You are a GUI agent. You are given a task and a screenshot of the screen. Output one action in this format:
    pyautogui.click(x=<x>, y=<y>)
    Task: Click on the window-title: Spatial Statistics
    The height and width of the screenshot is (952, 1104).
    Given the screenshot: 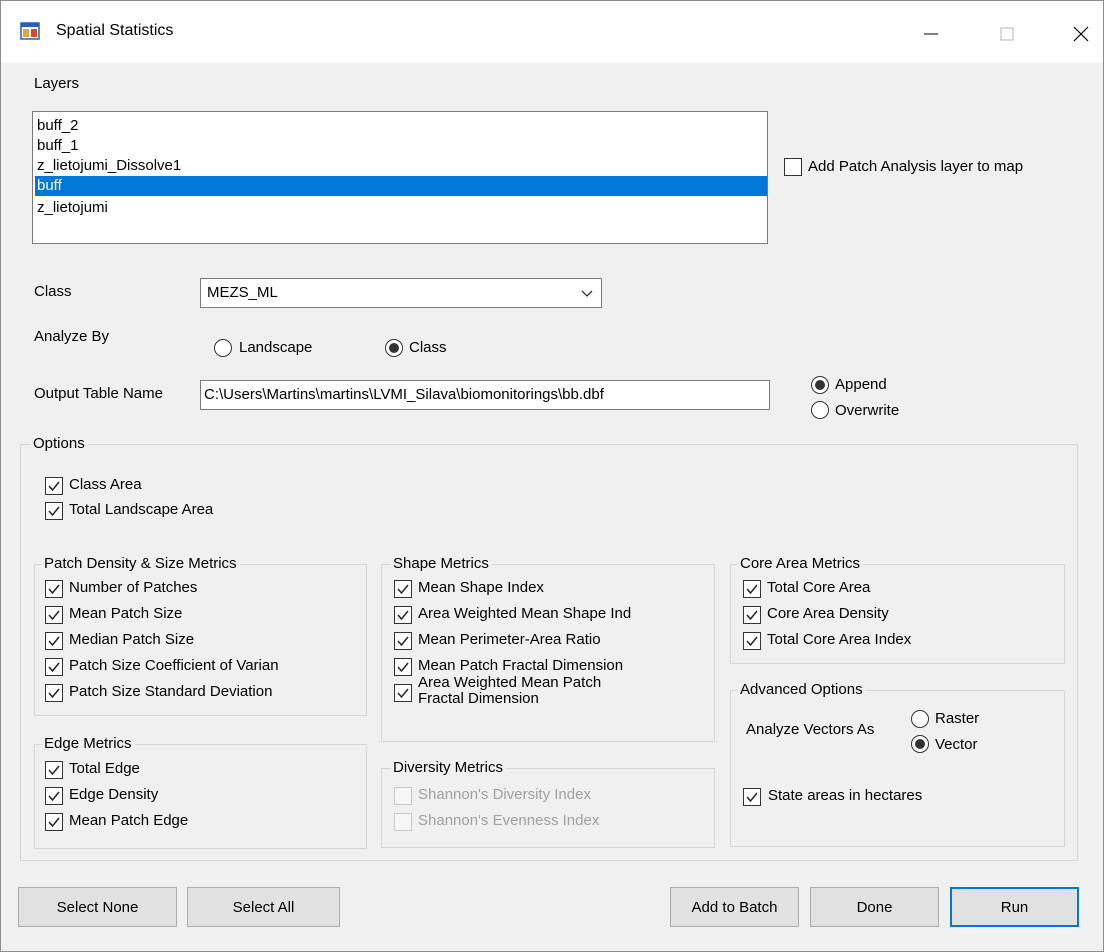 What is the action you would take?
    pyautogui.click(x=115, y=30)
    